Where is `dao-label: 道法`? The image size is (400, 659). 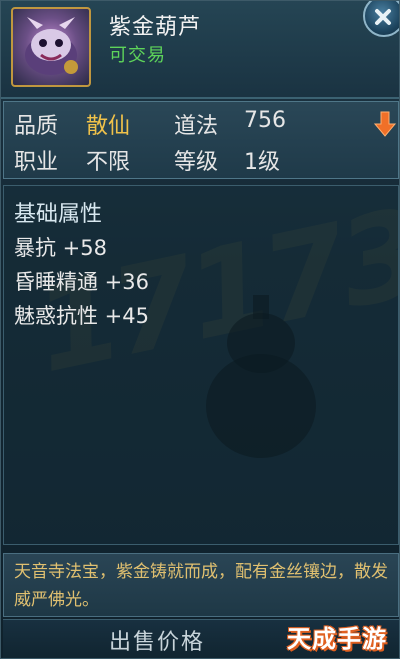
dao-label: 道法 is located at coordinates (196, 126).